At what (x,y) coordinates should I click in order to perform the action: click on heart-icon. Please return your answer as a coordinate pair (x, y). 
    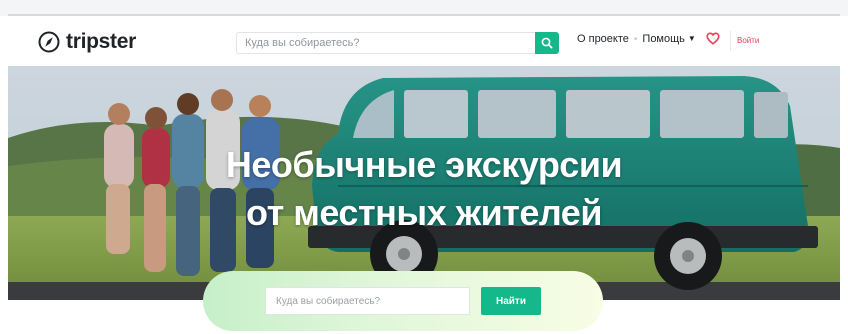
    Looking at the image, I should click on (713, 41).